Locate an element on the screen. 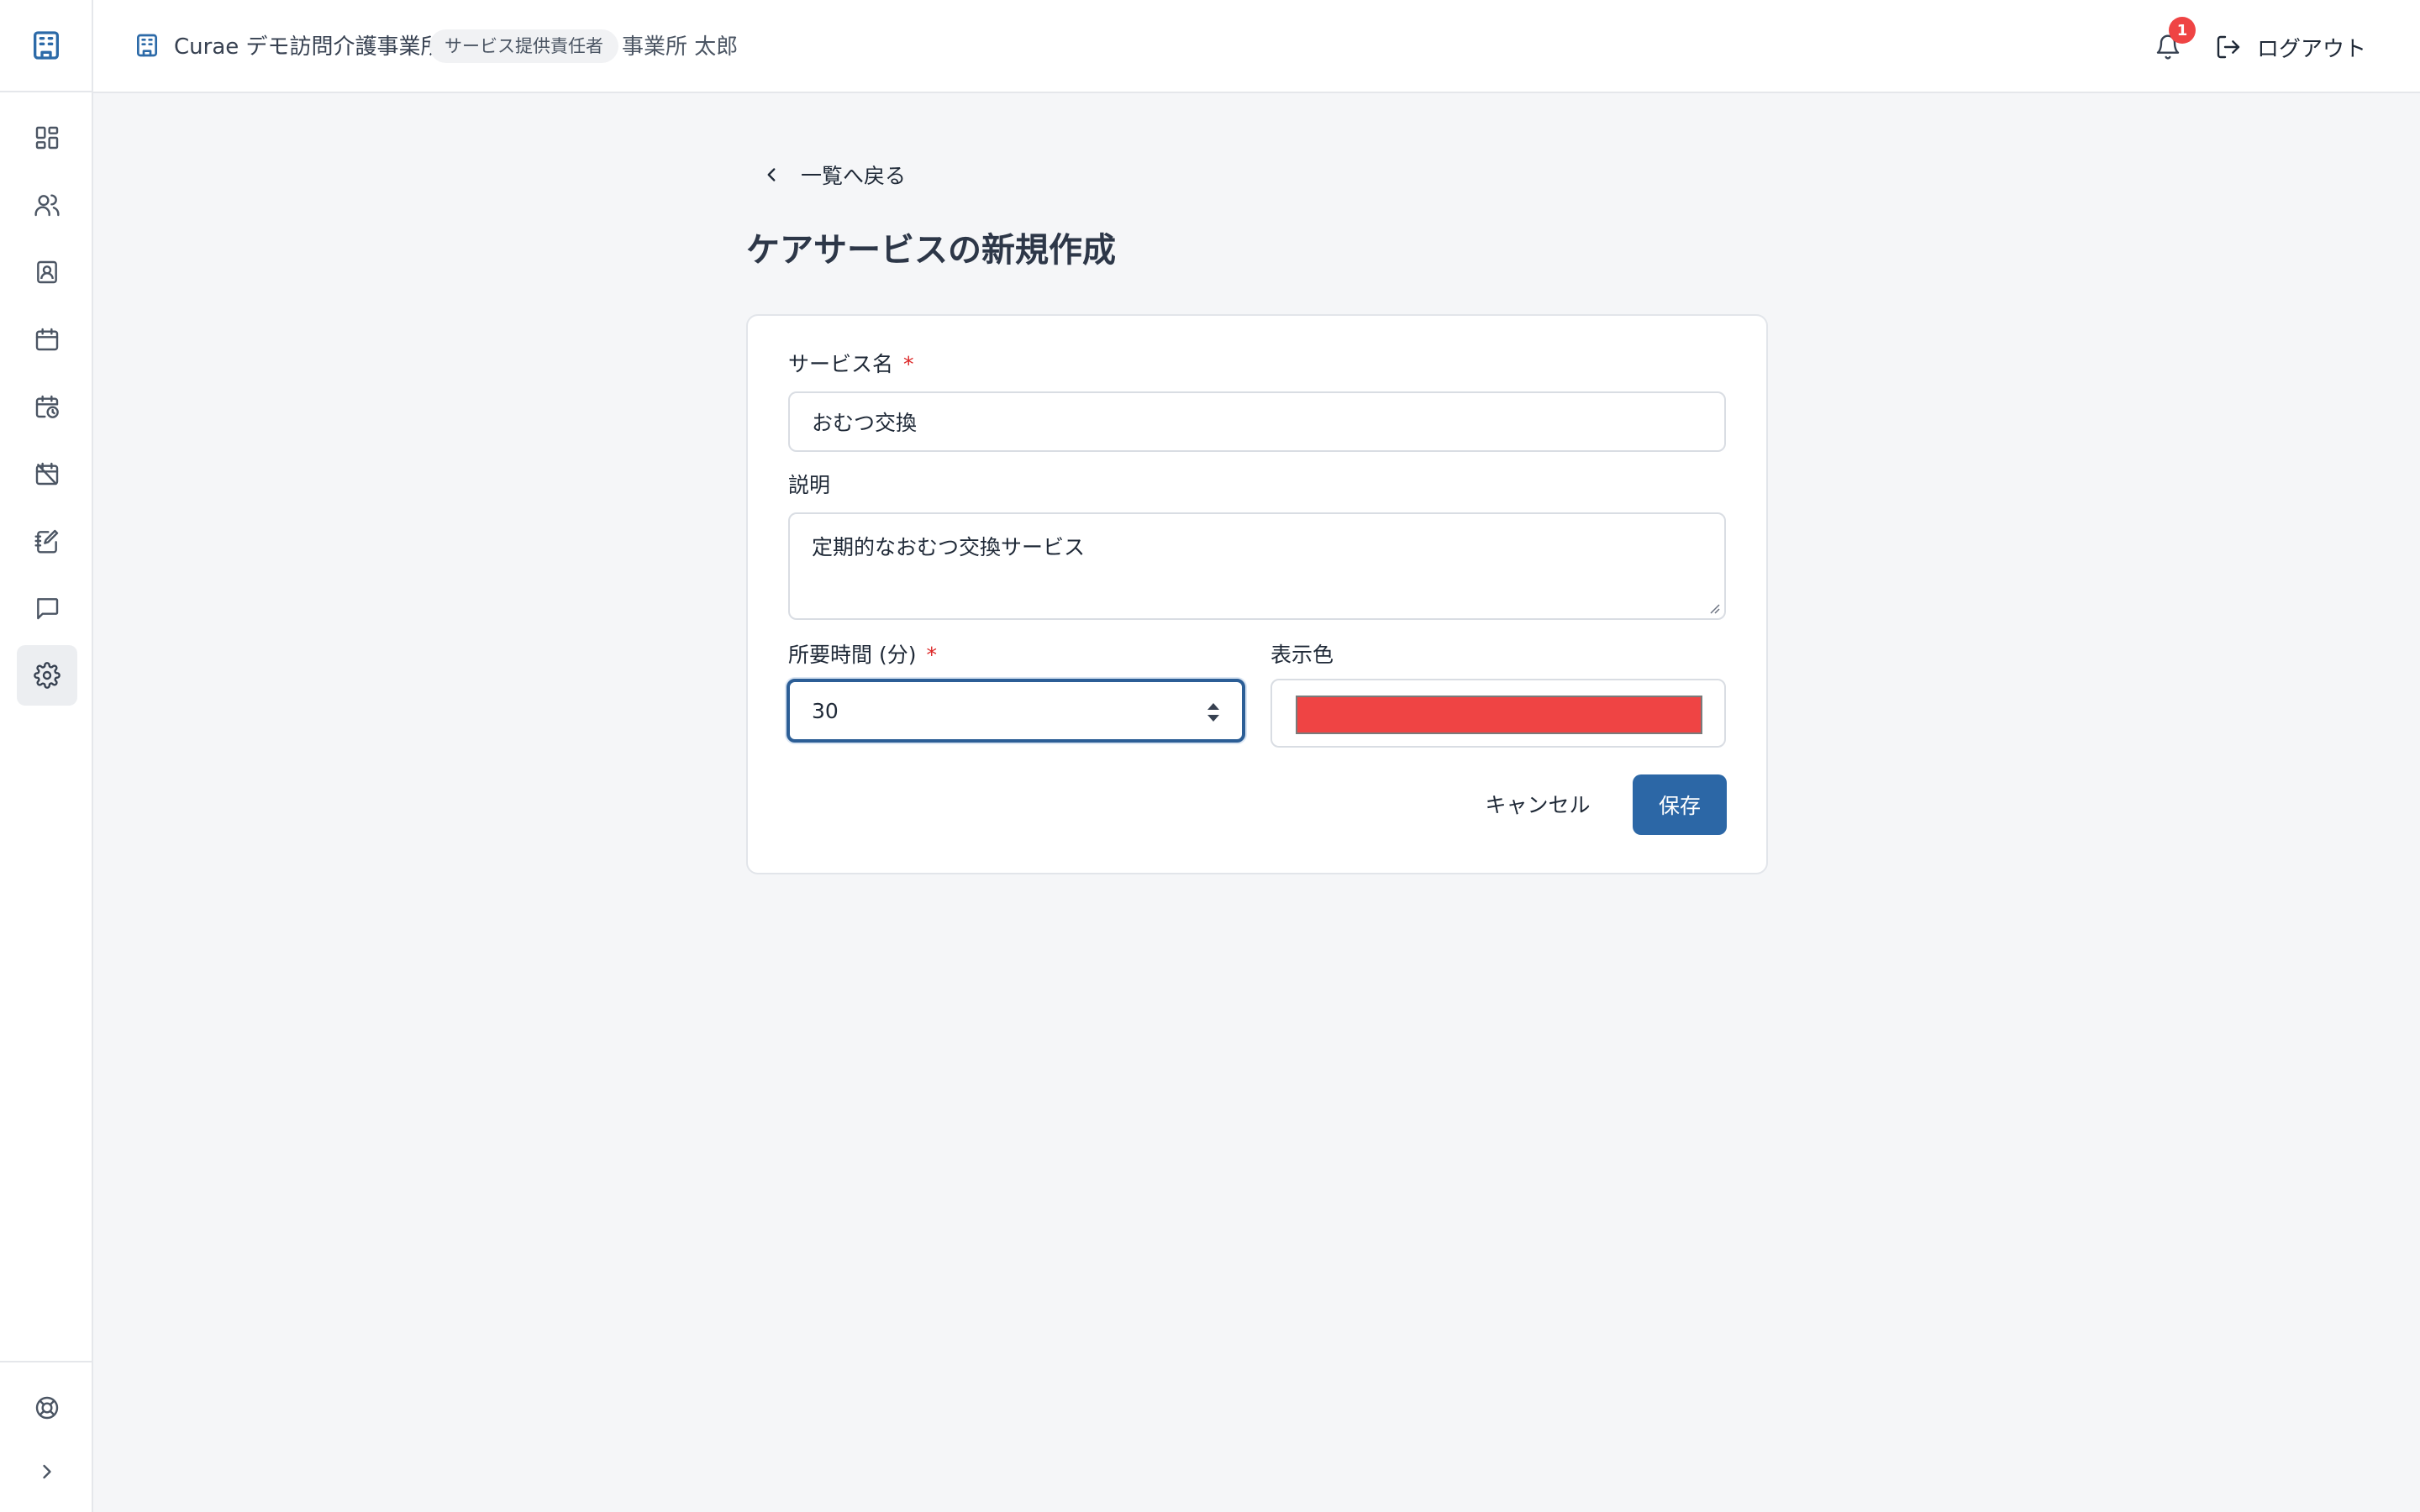  calendar-off-icon is located at coordinates (47, 474).